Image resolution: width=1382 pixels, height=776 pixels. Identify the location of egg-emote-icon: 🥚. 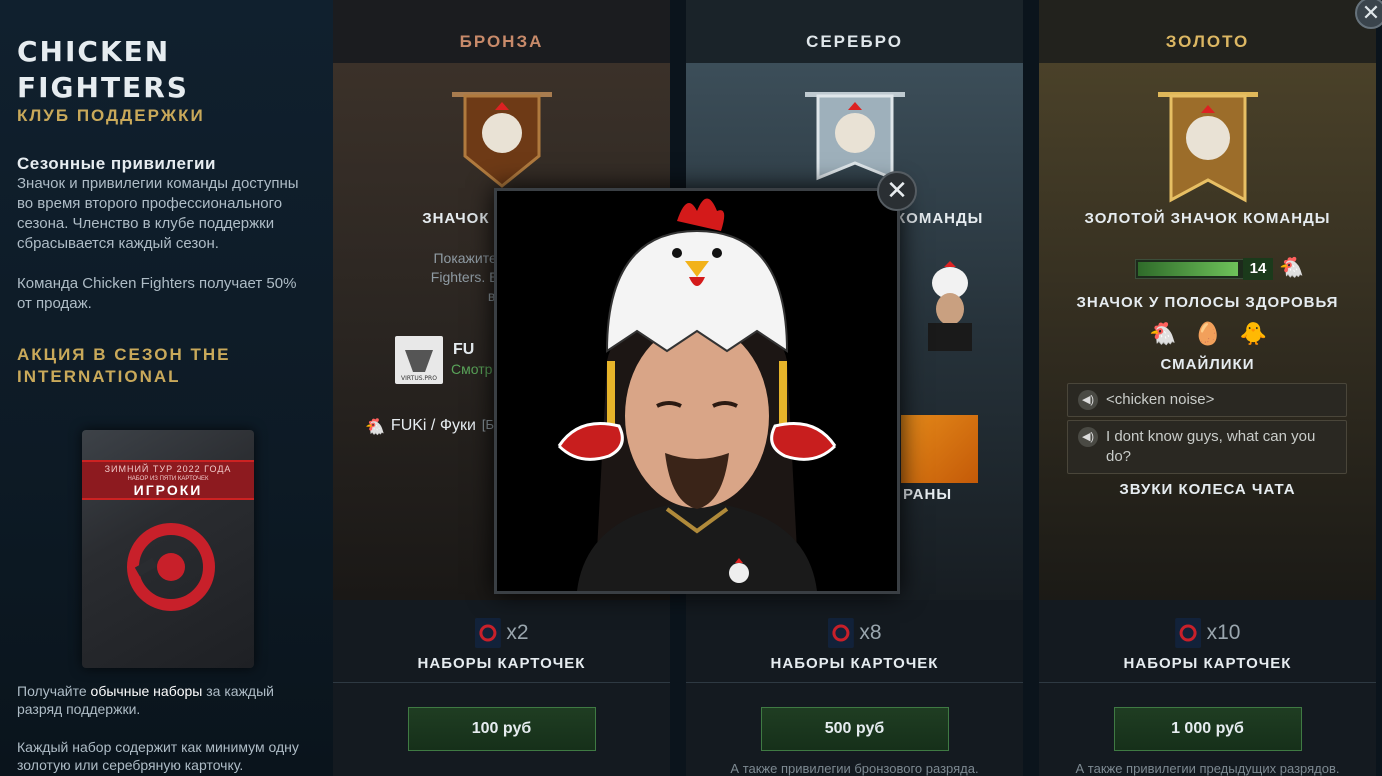
(1208, 333).